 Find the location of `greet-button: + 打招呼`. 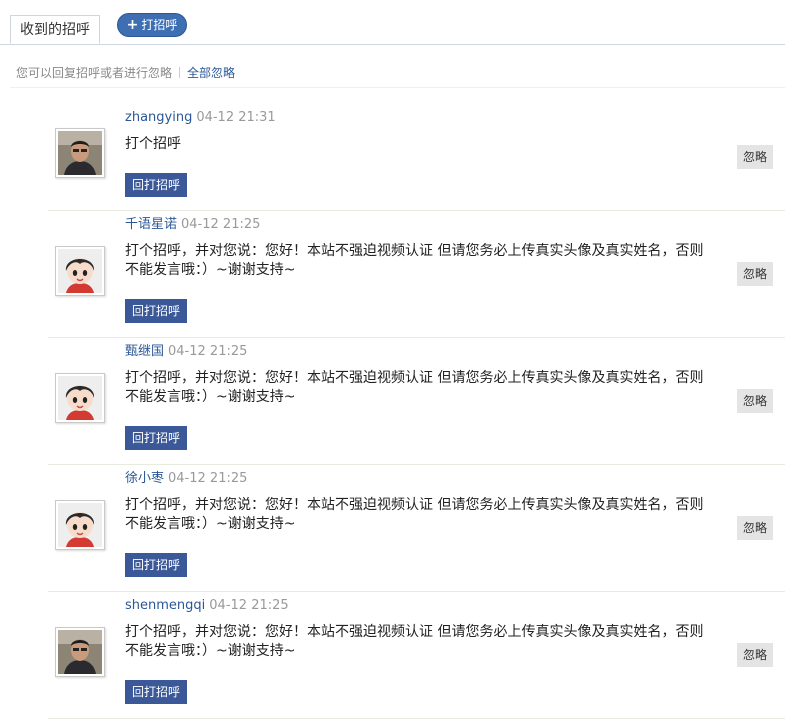

greet-button: + 打招呼 is located at coordinates (152, 25).